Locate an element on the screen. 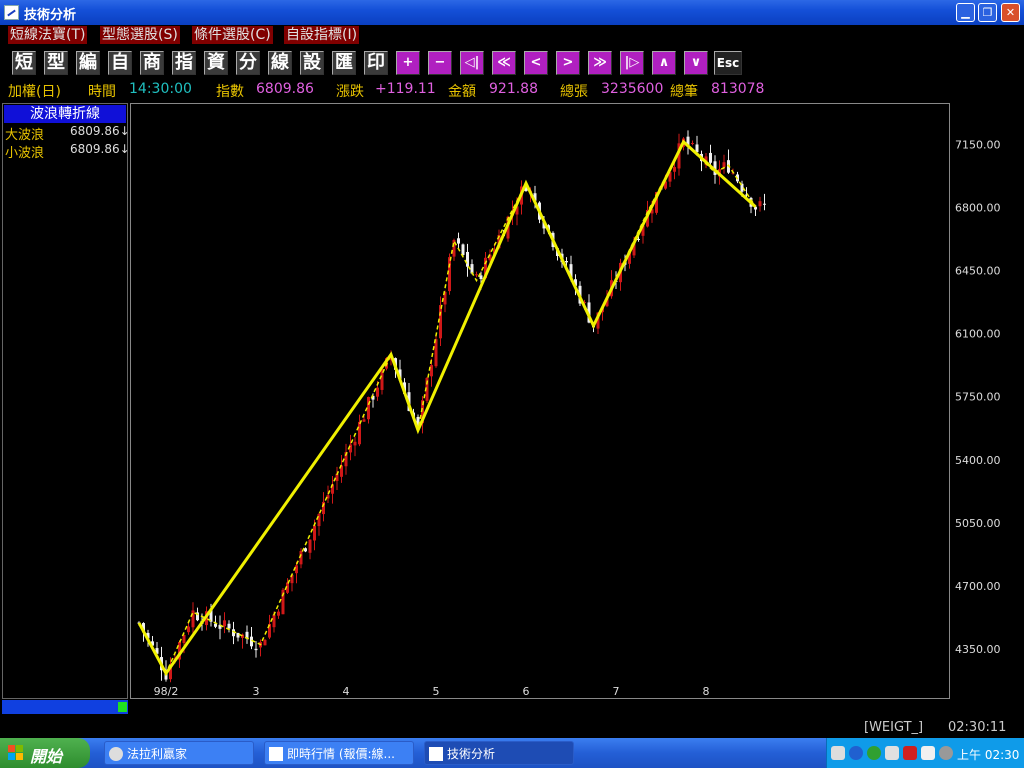 The height and width of the screenshot is (768, 1024). menu-pattern-select: 型態選股(S) is located at coordinates (140, 35).